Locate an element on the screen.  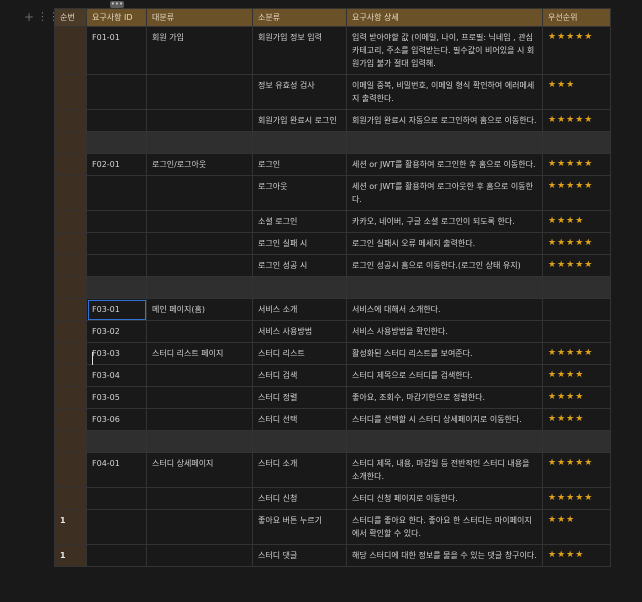
cell-minor: 로그인 is located at coordinates (299, 164).